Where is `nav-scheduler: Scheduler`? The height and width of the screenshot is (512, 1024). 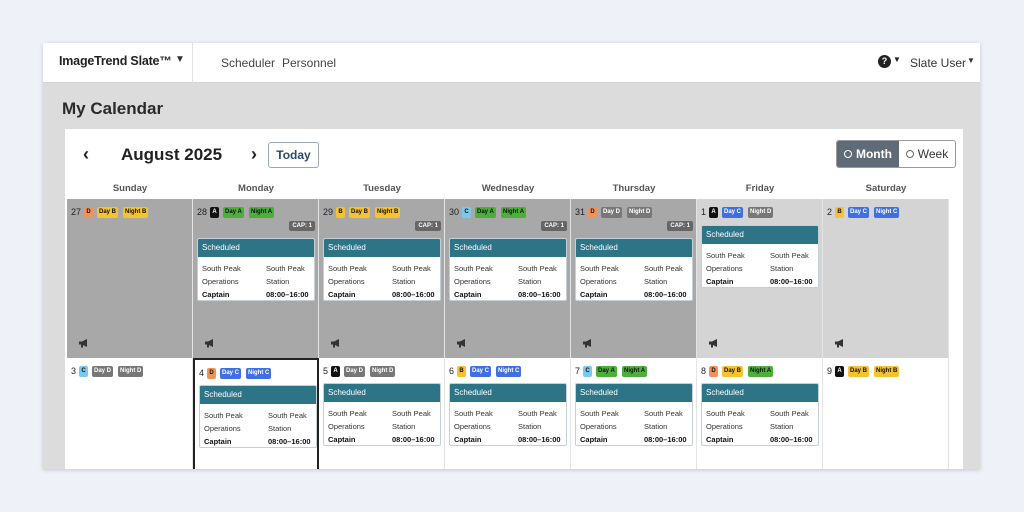 nav-scheduler: Scheduler is located at coordinates (248, 63).